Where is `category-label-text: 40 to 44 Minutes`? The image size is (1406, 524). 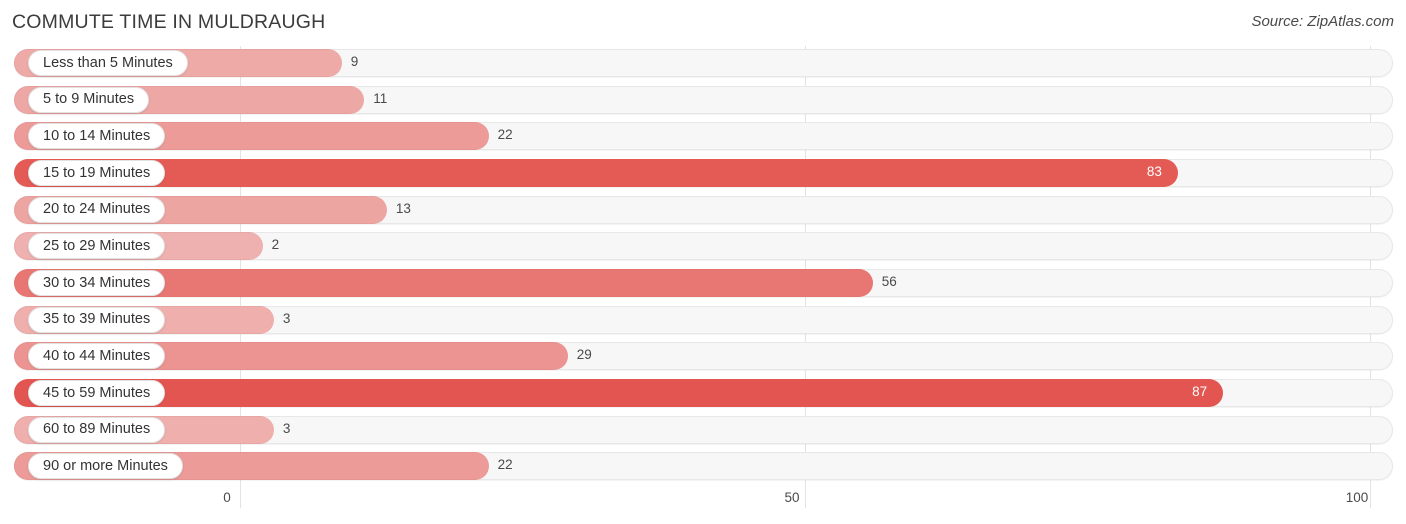
category-label-text: 40 to 44 Minutes is located at coordinates (97, 356).